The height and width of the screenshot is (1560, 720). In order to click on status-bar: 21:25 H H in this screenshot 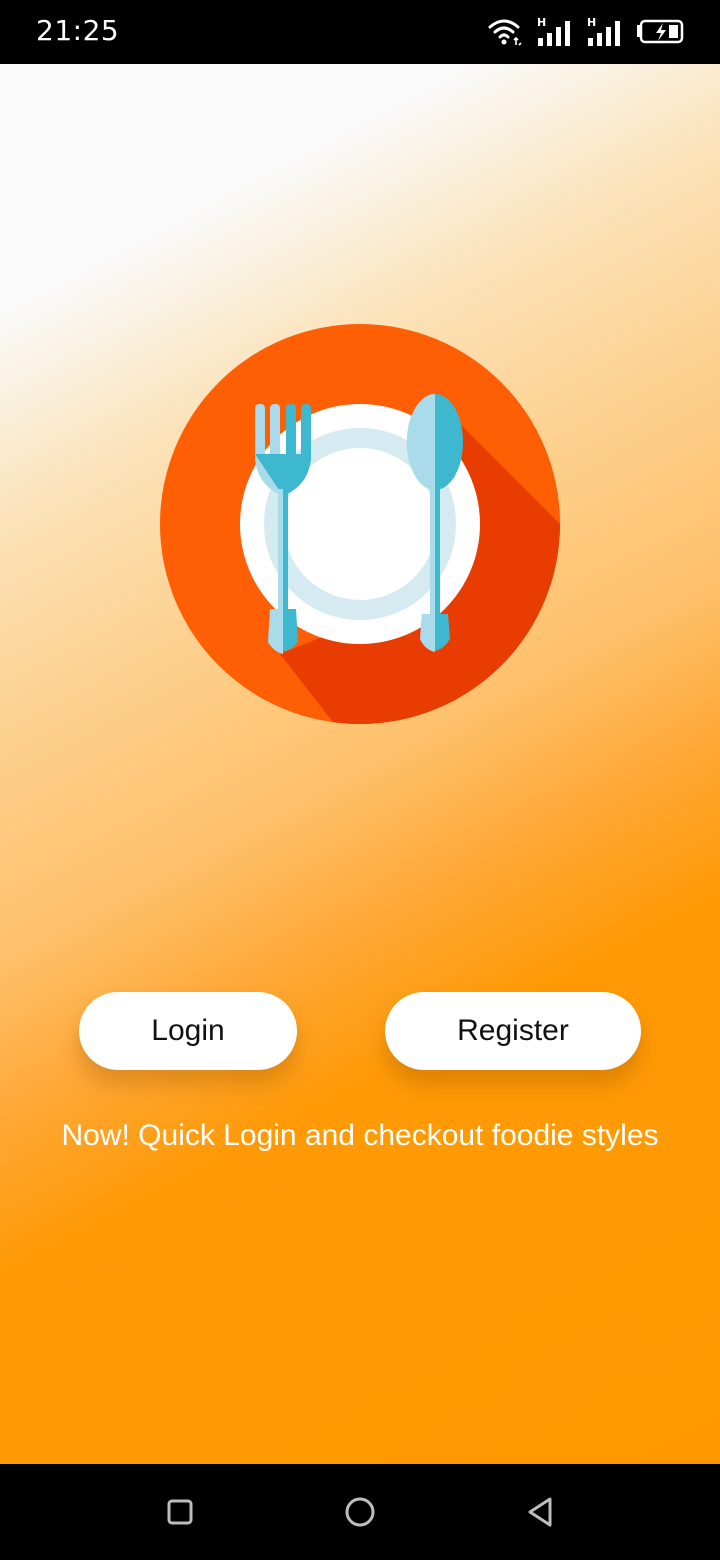, I will do `click(360, 32)`.